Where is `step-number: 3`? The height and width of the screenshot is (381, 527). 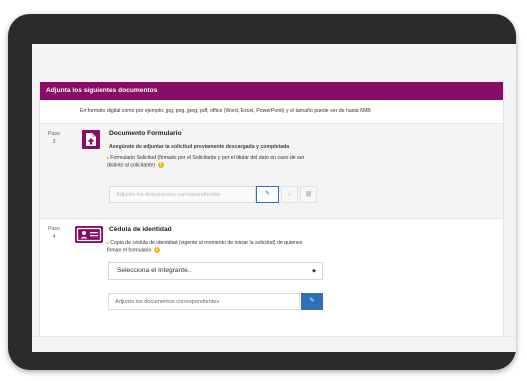 step-number: 3 is located at coordinates (54, 142).